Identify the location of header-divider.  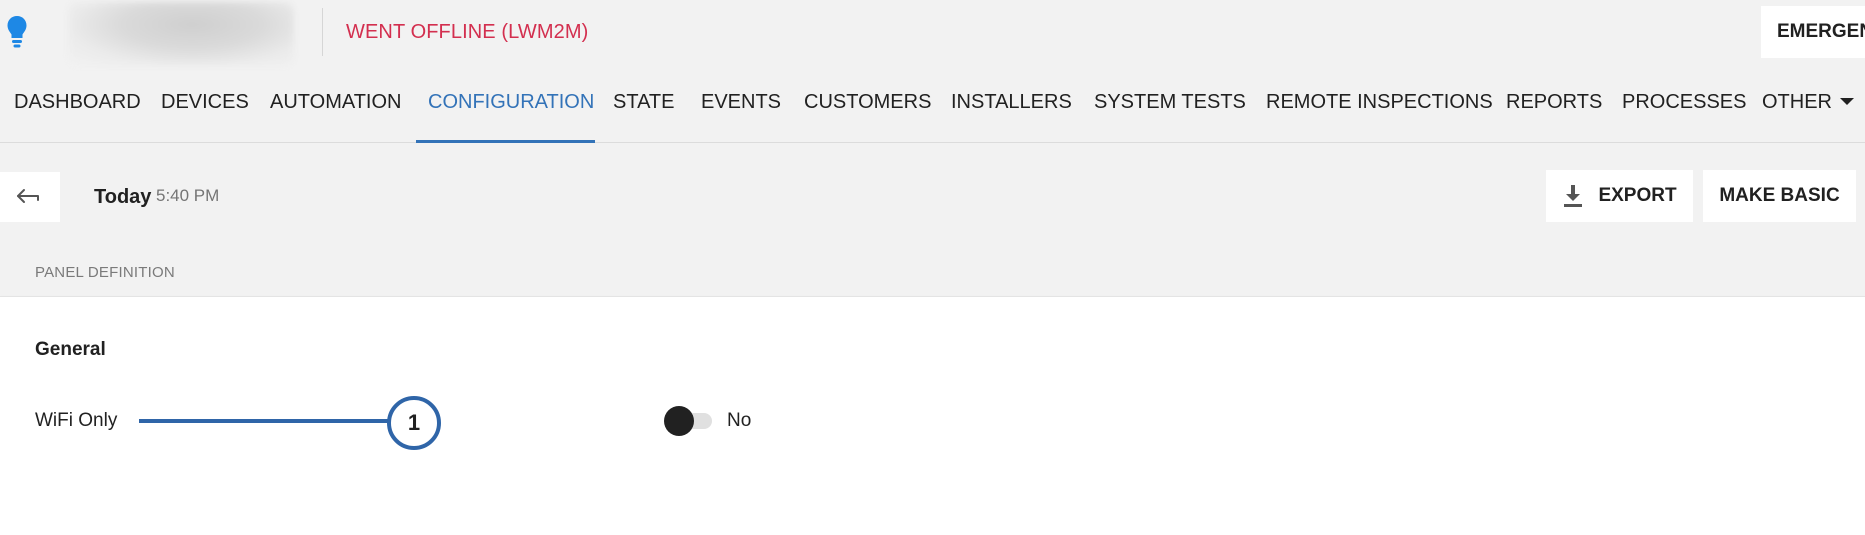
(322, 32).